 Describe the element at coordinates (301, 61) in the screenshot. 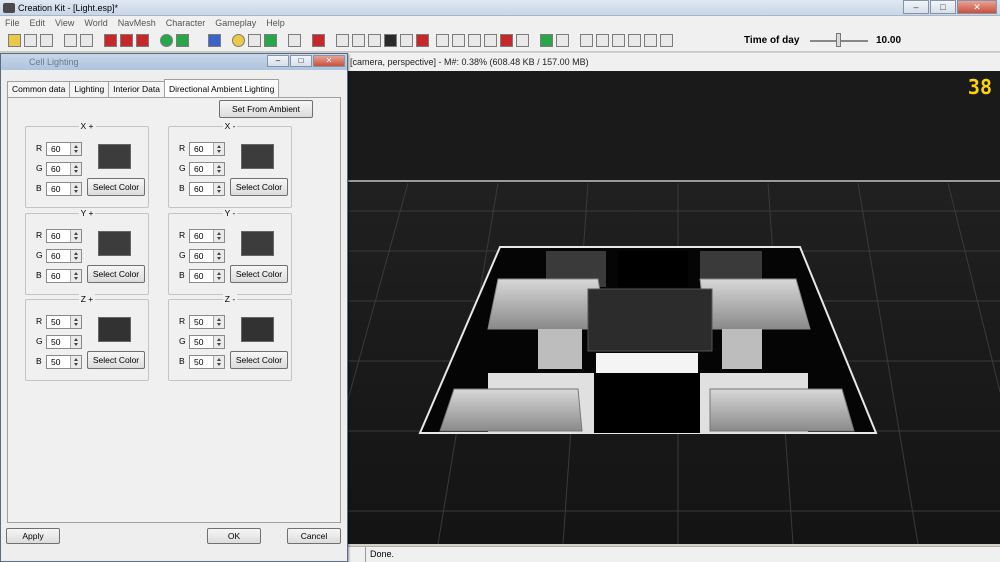

I see `dialog-maximize-button: □` at that location.